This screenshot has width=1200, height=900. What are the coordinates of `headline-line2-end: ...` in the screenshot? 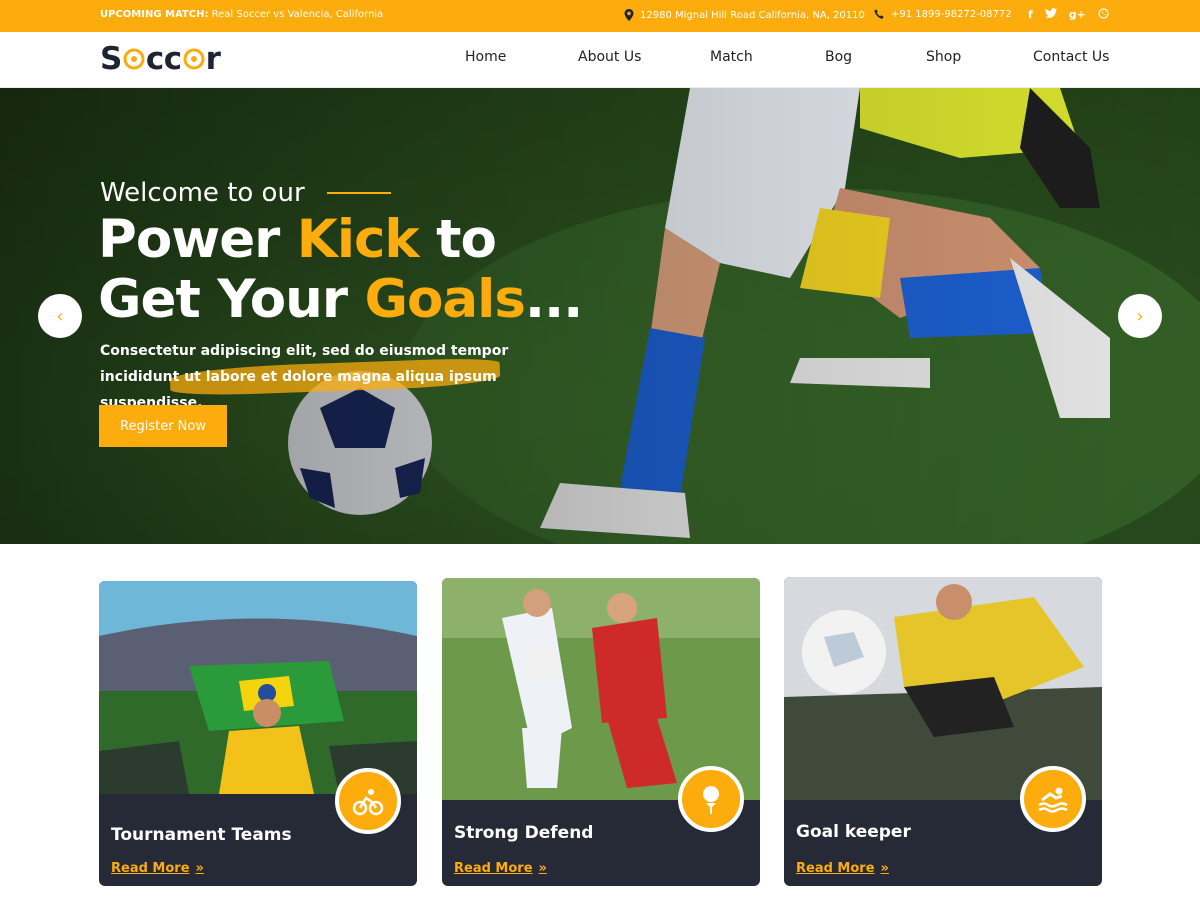 It's located at (553, 299).